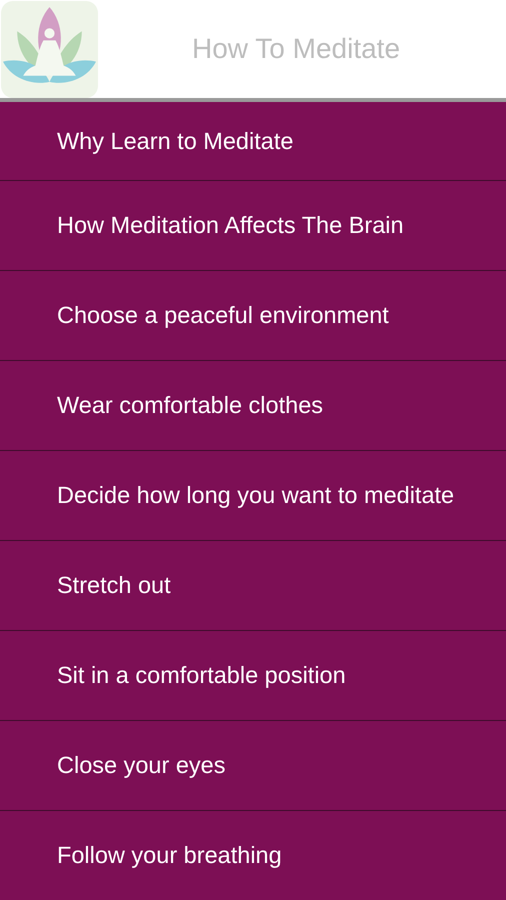 The width and height of the screenshot is (506, 900). I want to click on app-logo-icon, so click(49, 49).